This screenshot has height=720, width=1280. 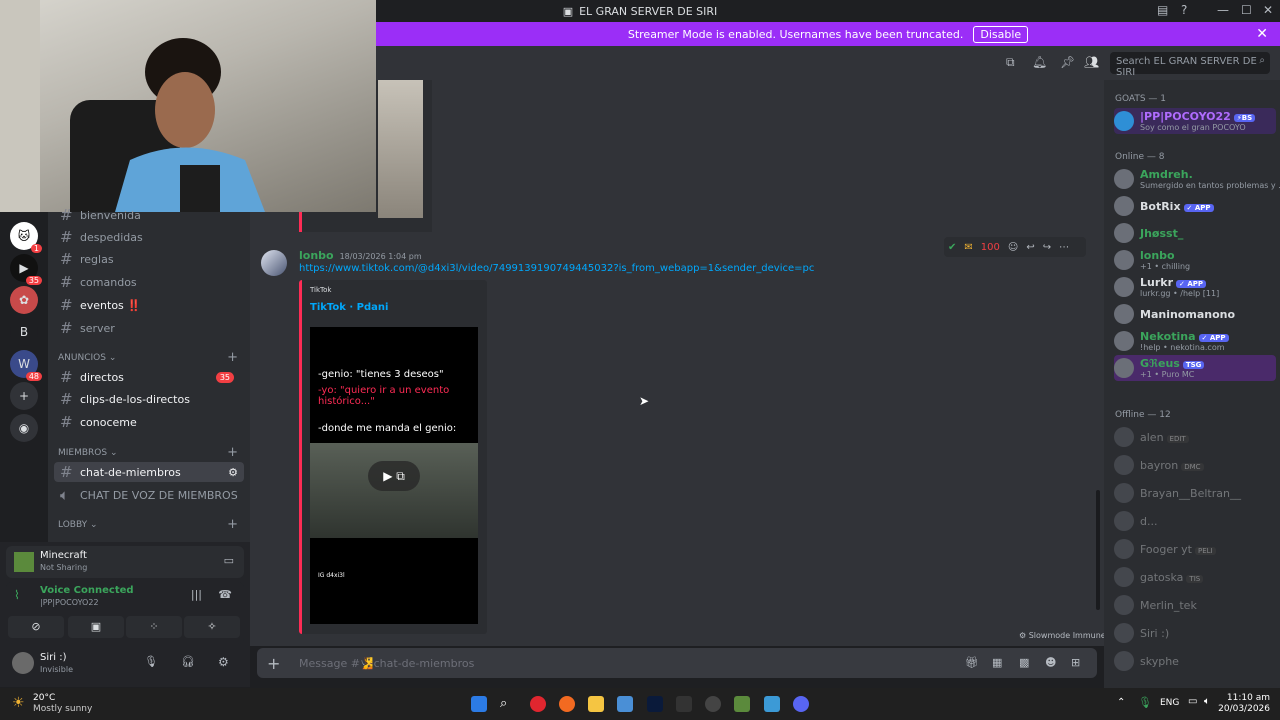 What do you see at coordinates (1145, 702) in the screenshot?
I see `mic-tray-icon: 🎙︎` at bounding box center [1145, 702].